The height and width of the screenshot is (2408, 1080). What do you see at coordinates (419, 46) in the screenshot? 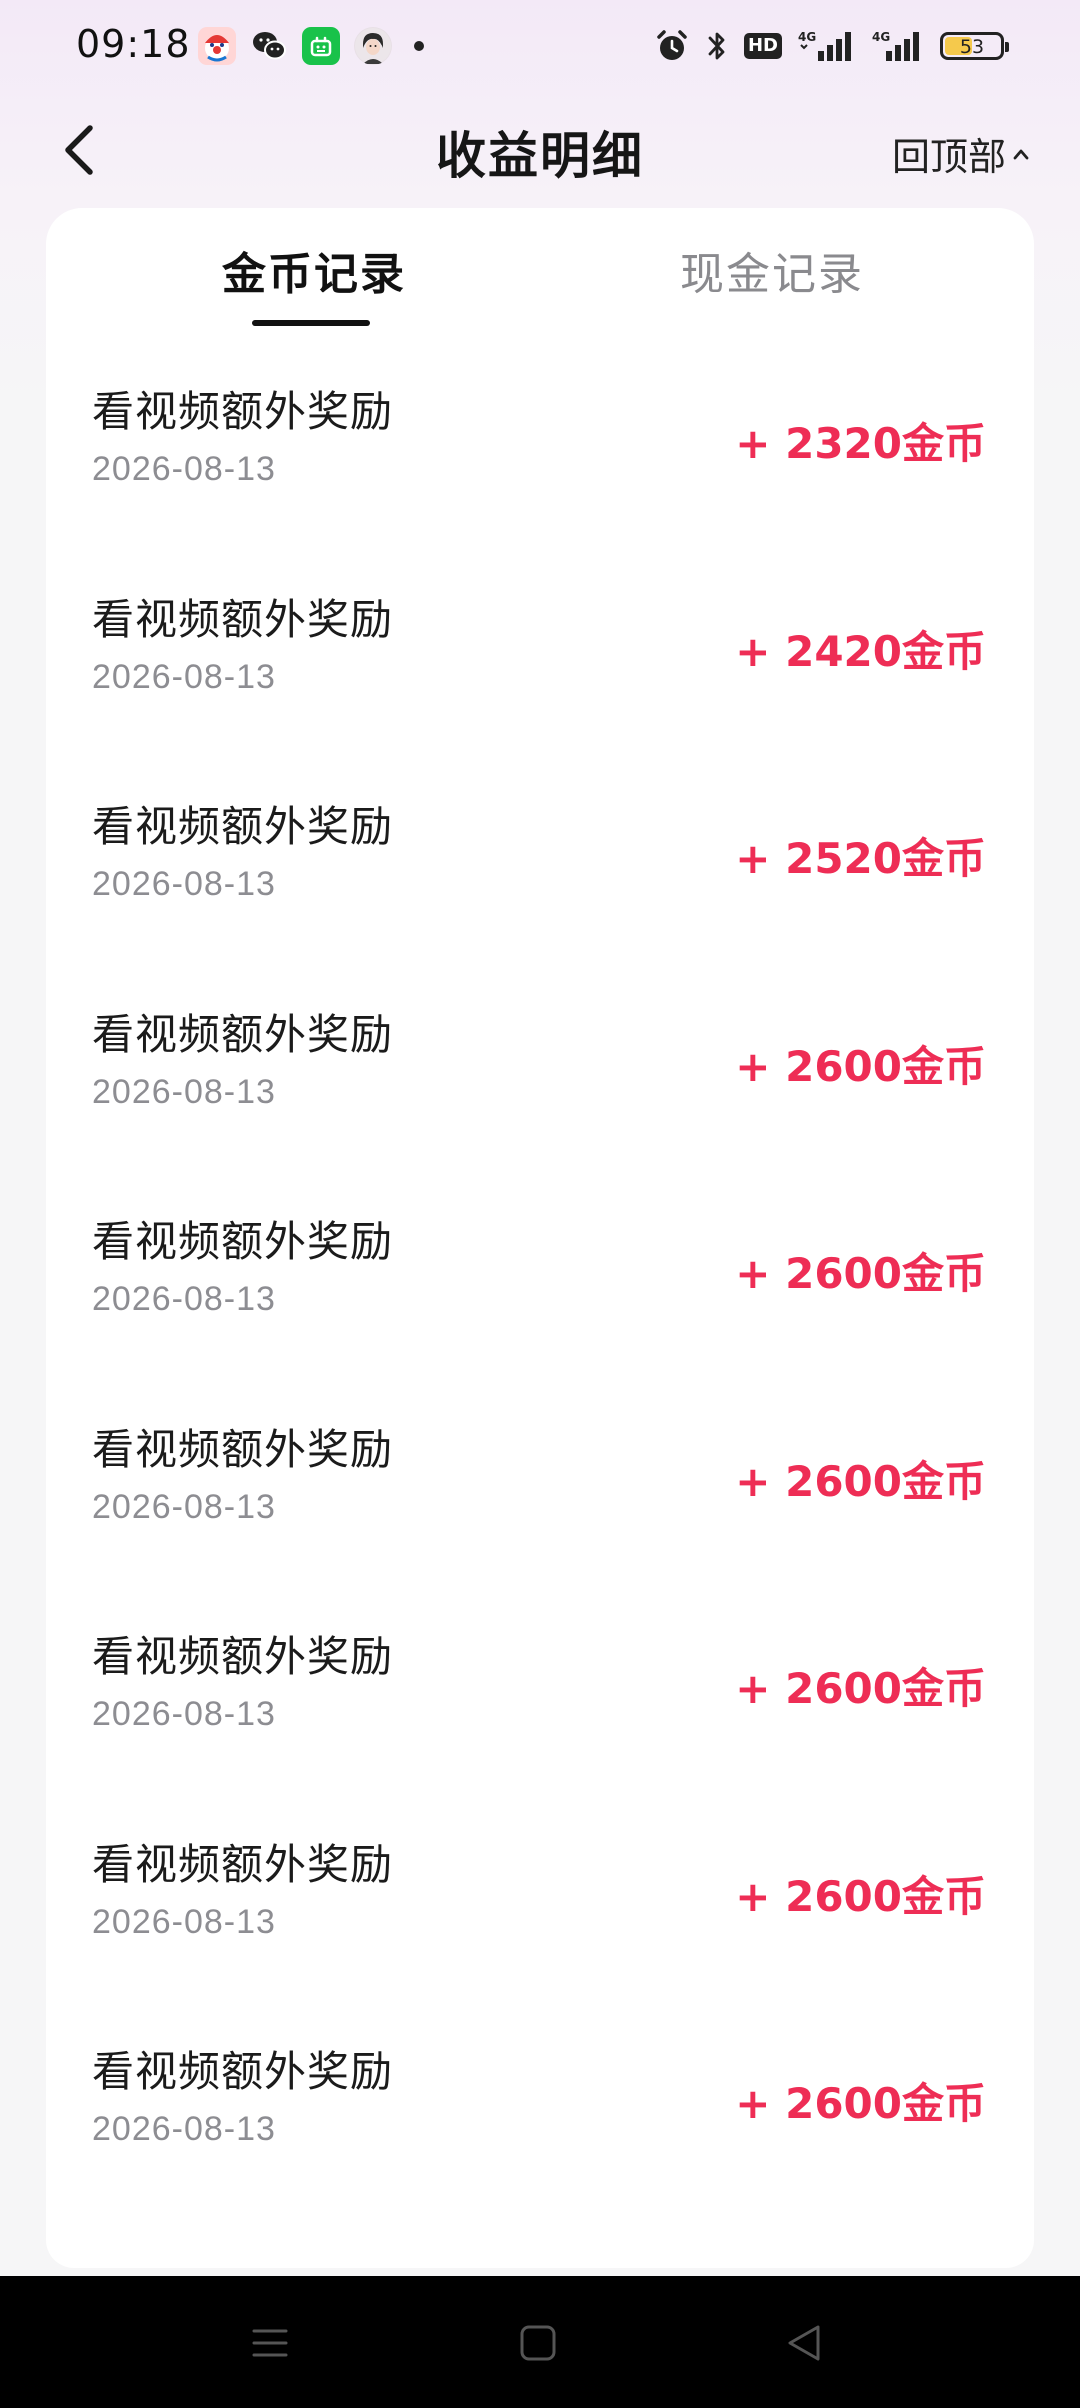
I see `notification-dot` at bounding box center [419, 46].